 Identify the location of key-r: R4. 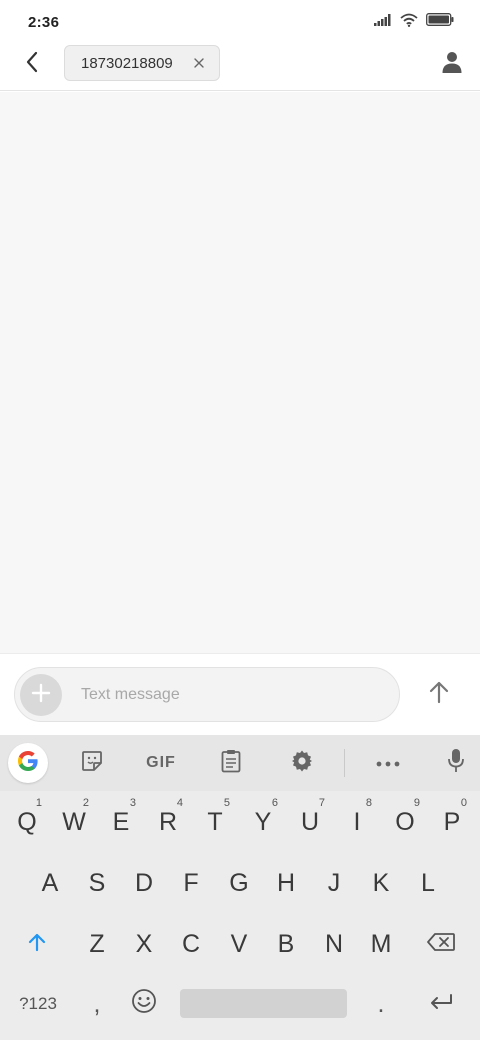
(168, 822).